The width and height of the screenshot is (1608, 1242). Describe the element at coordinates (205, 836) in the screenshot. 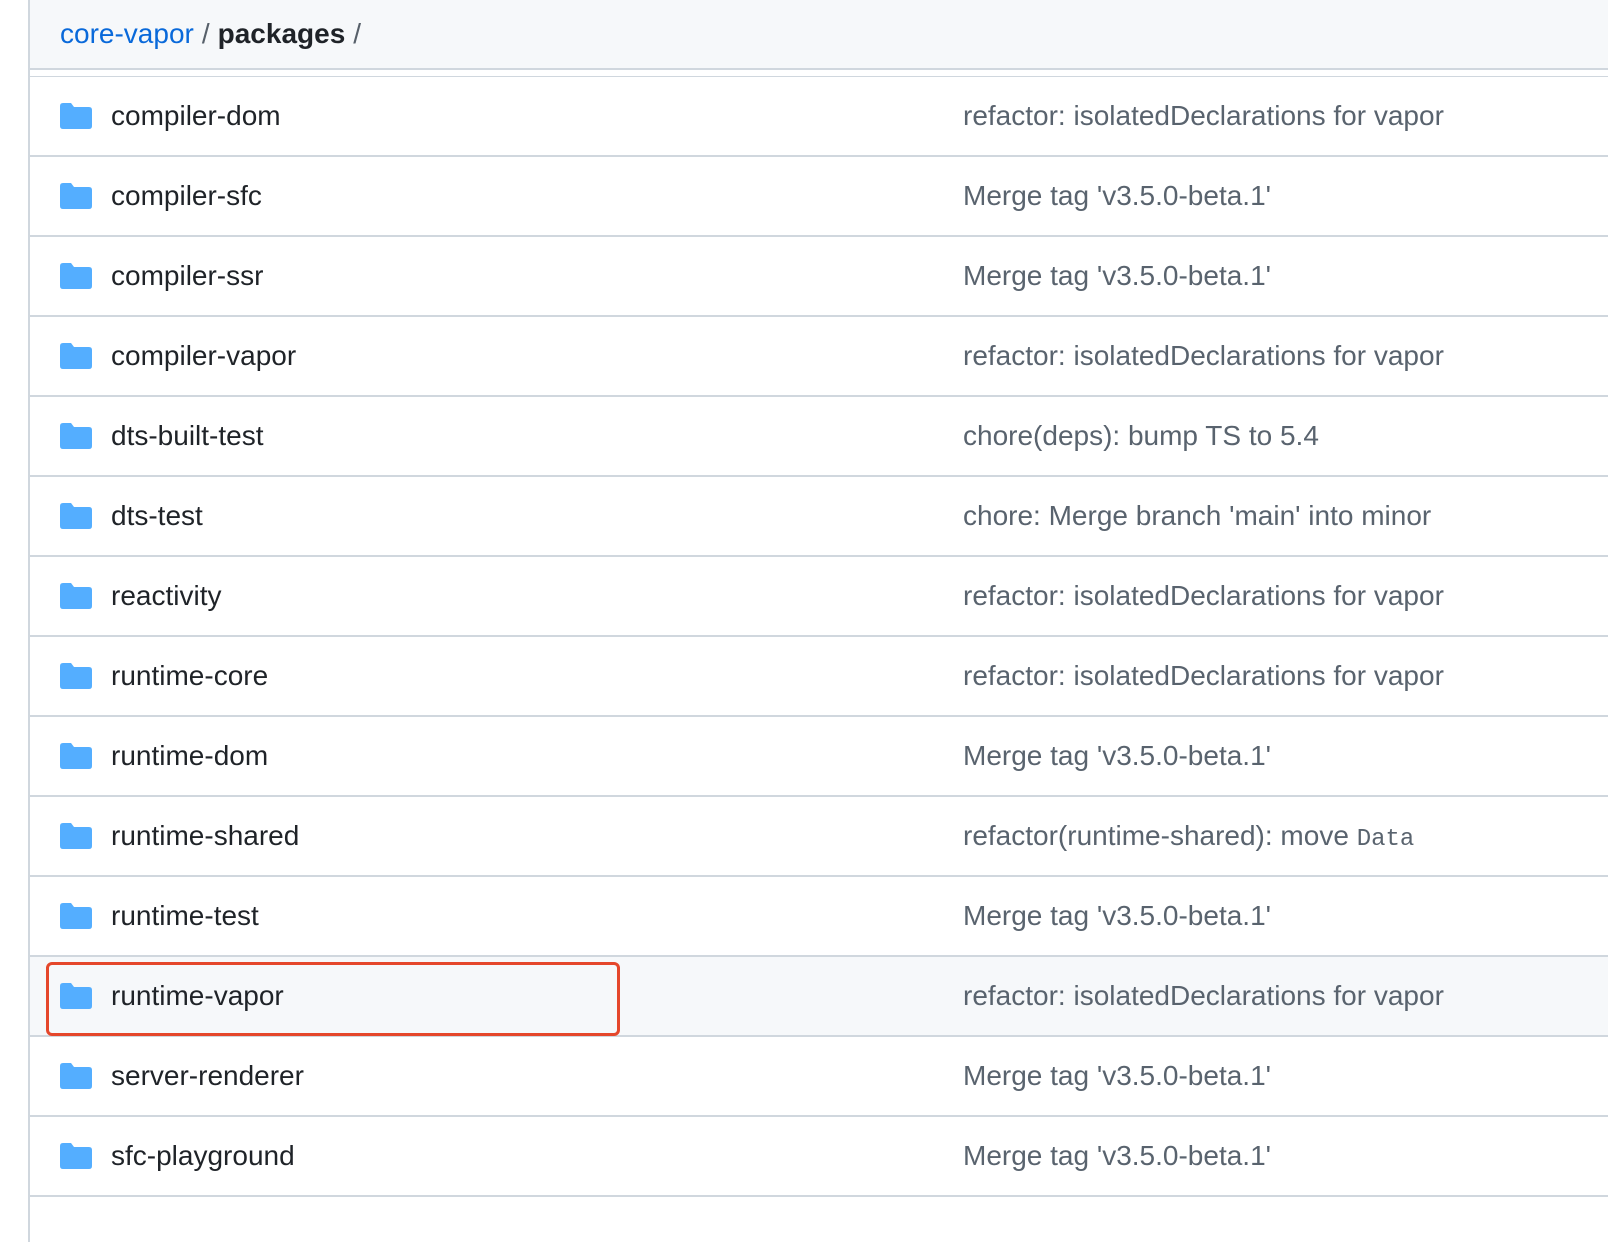

I see `file-name-link: runtime-shared` at that location.